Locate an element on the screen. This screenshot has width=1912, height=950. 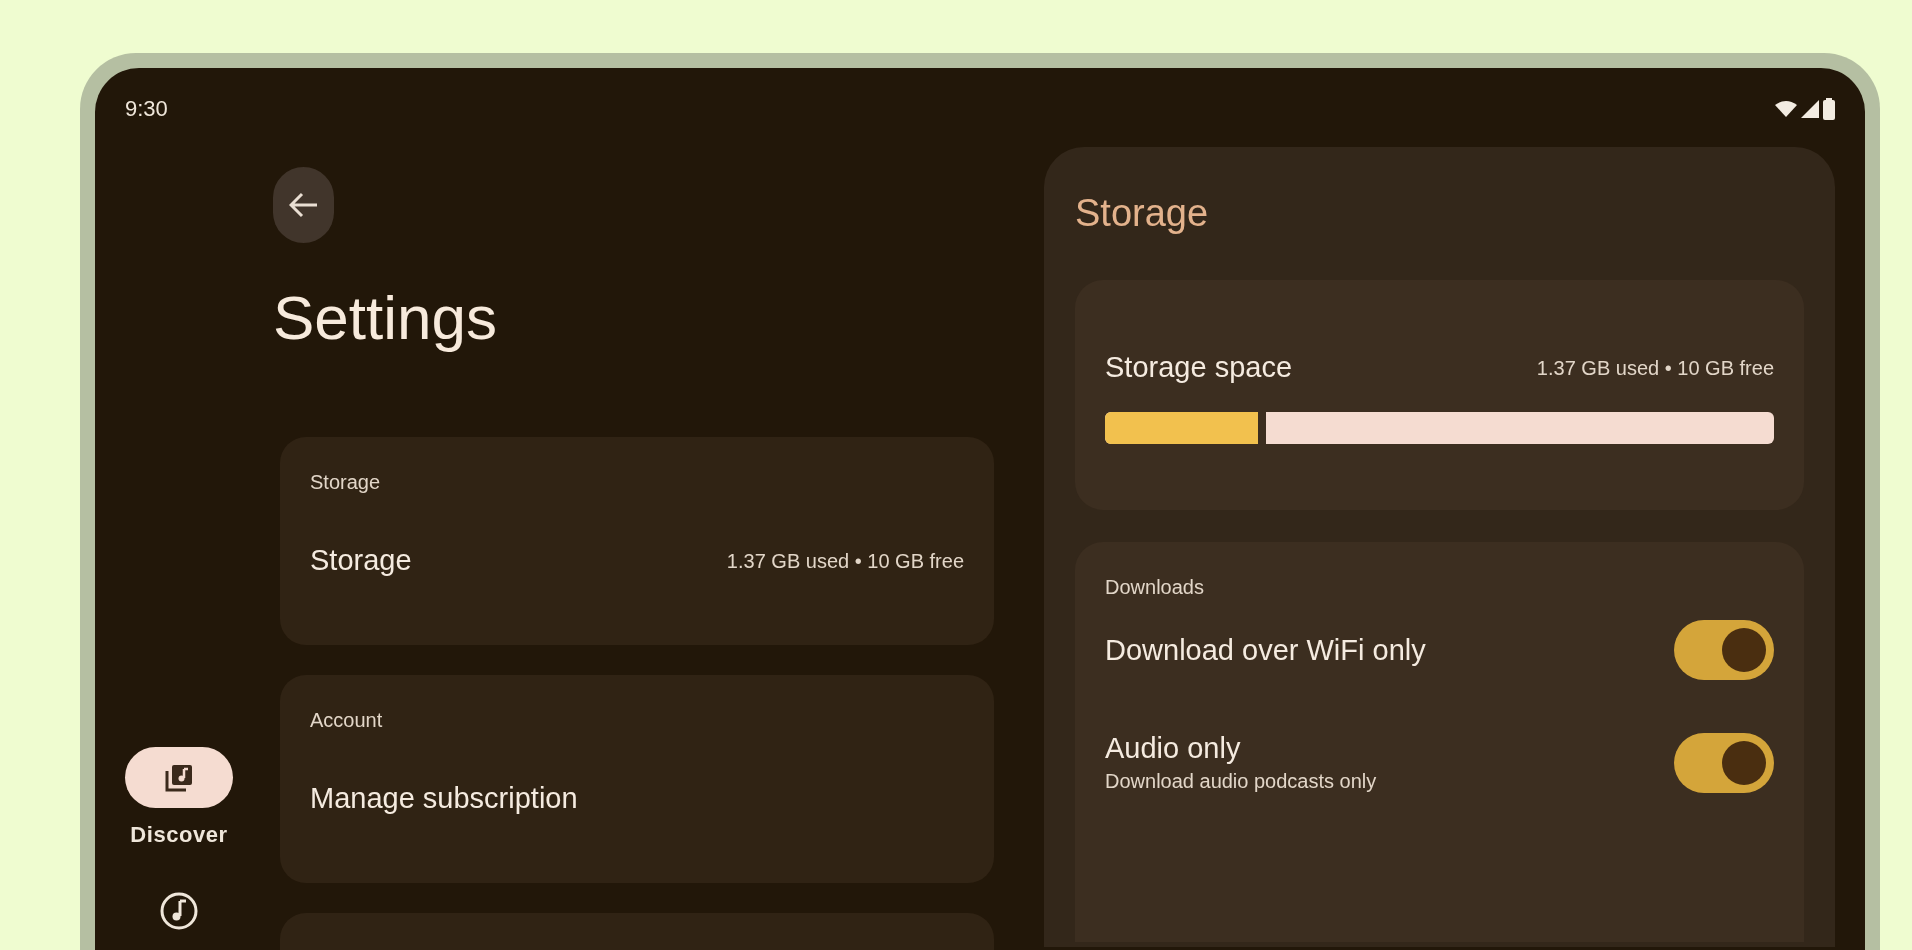
settings-item: Manage subscription is located at coordinates (637, 799).